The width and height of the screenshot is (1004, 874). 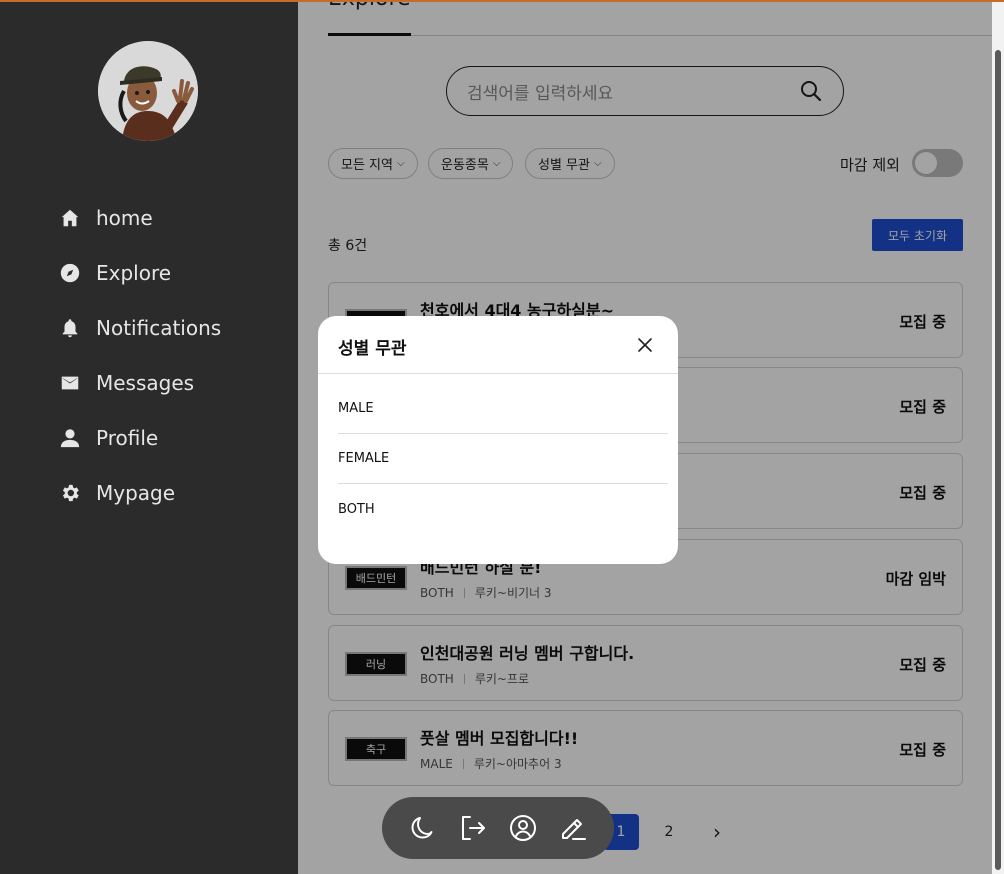 What do you see at coordinates (70, 383) in the screenshot?
I see `mail-icon` at bounding box center [70, 383].